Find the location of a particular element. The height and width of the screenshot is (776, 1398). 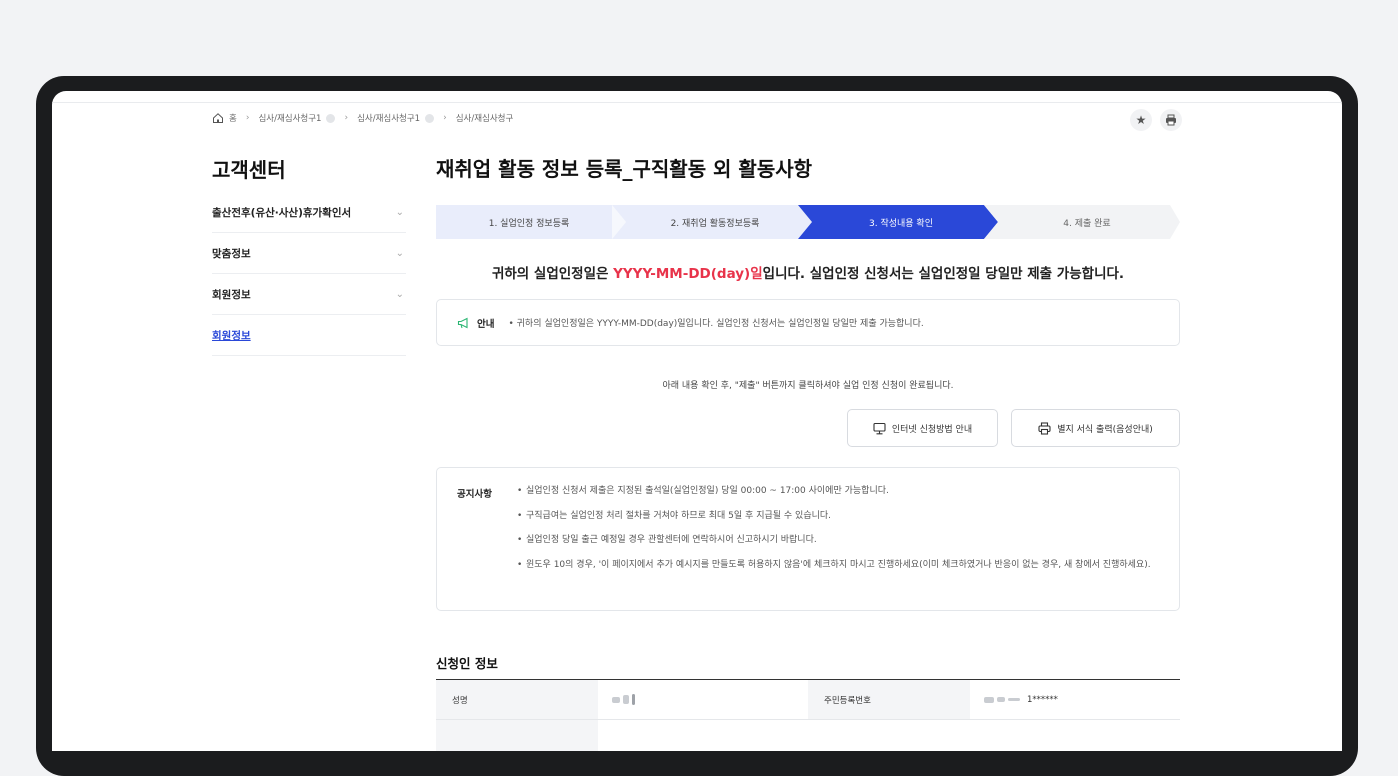

step-2: 2. 재취업 활동정보등록 is located at coordinates (715, 223).